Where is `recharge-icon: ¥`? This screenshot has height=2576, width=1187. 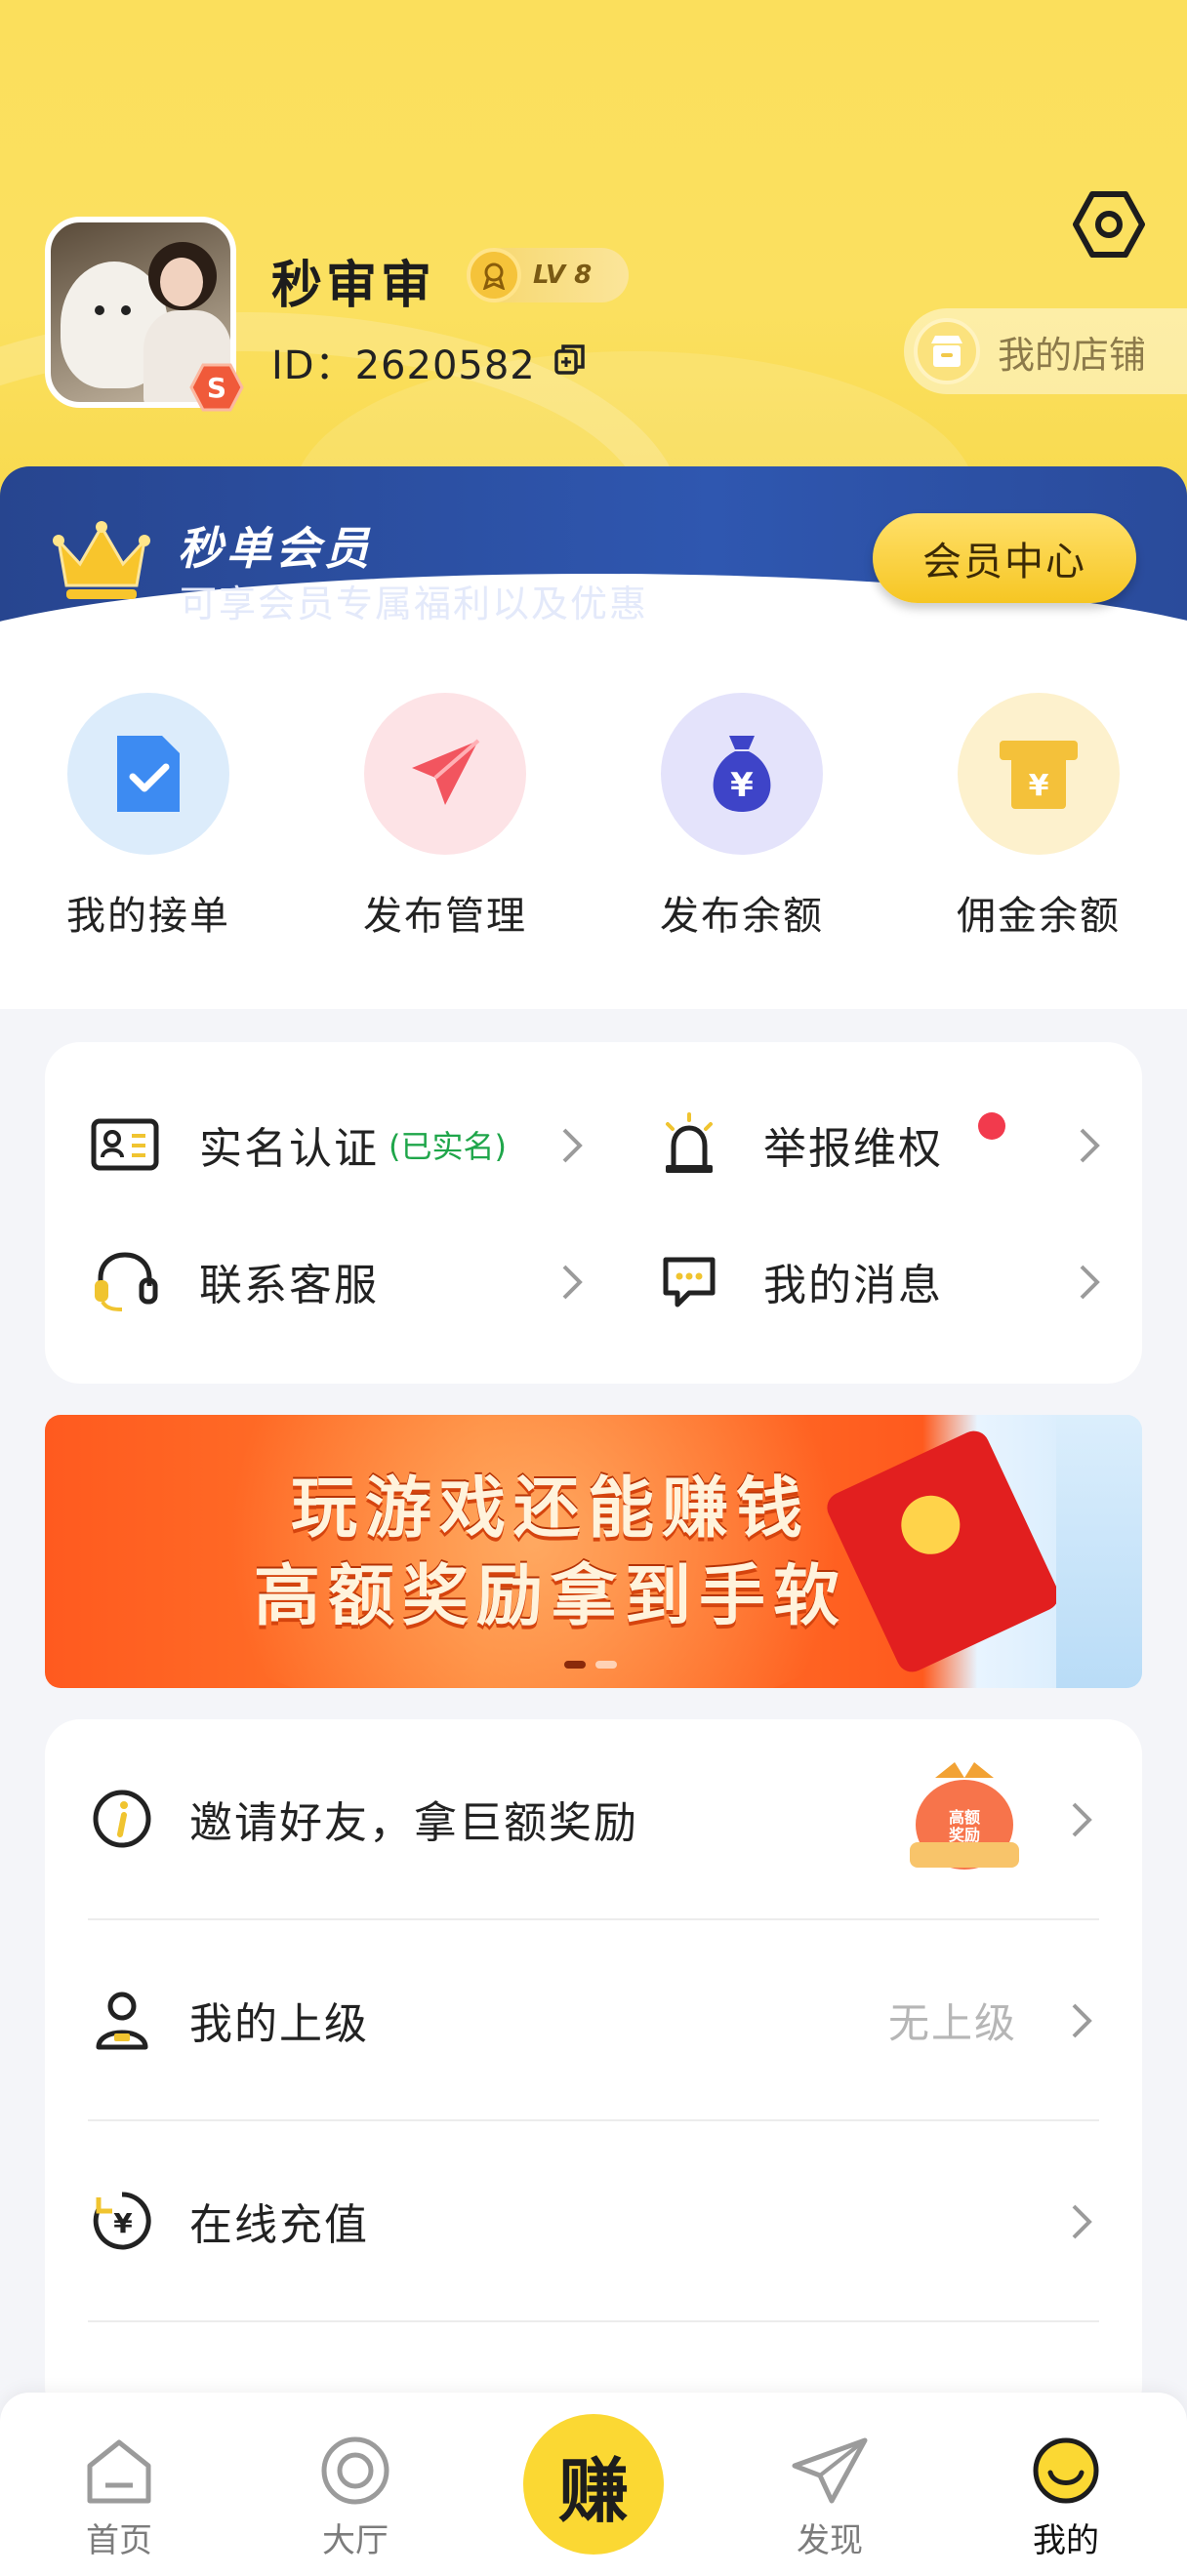
recharge-icon: ¥ is located at coordinates (122, 2221).